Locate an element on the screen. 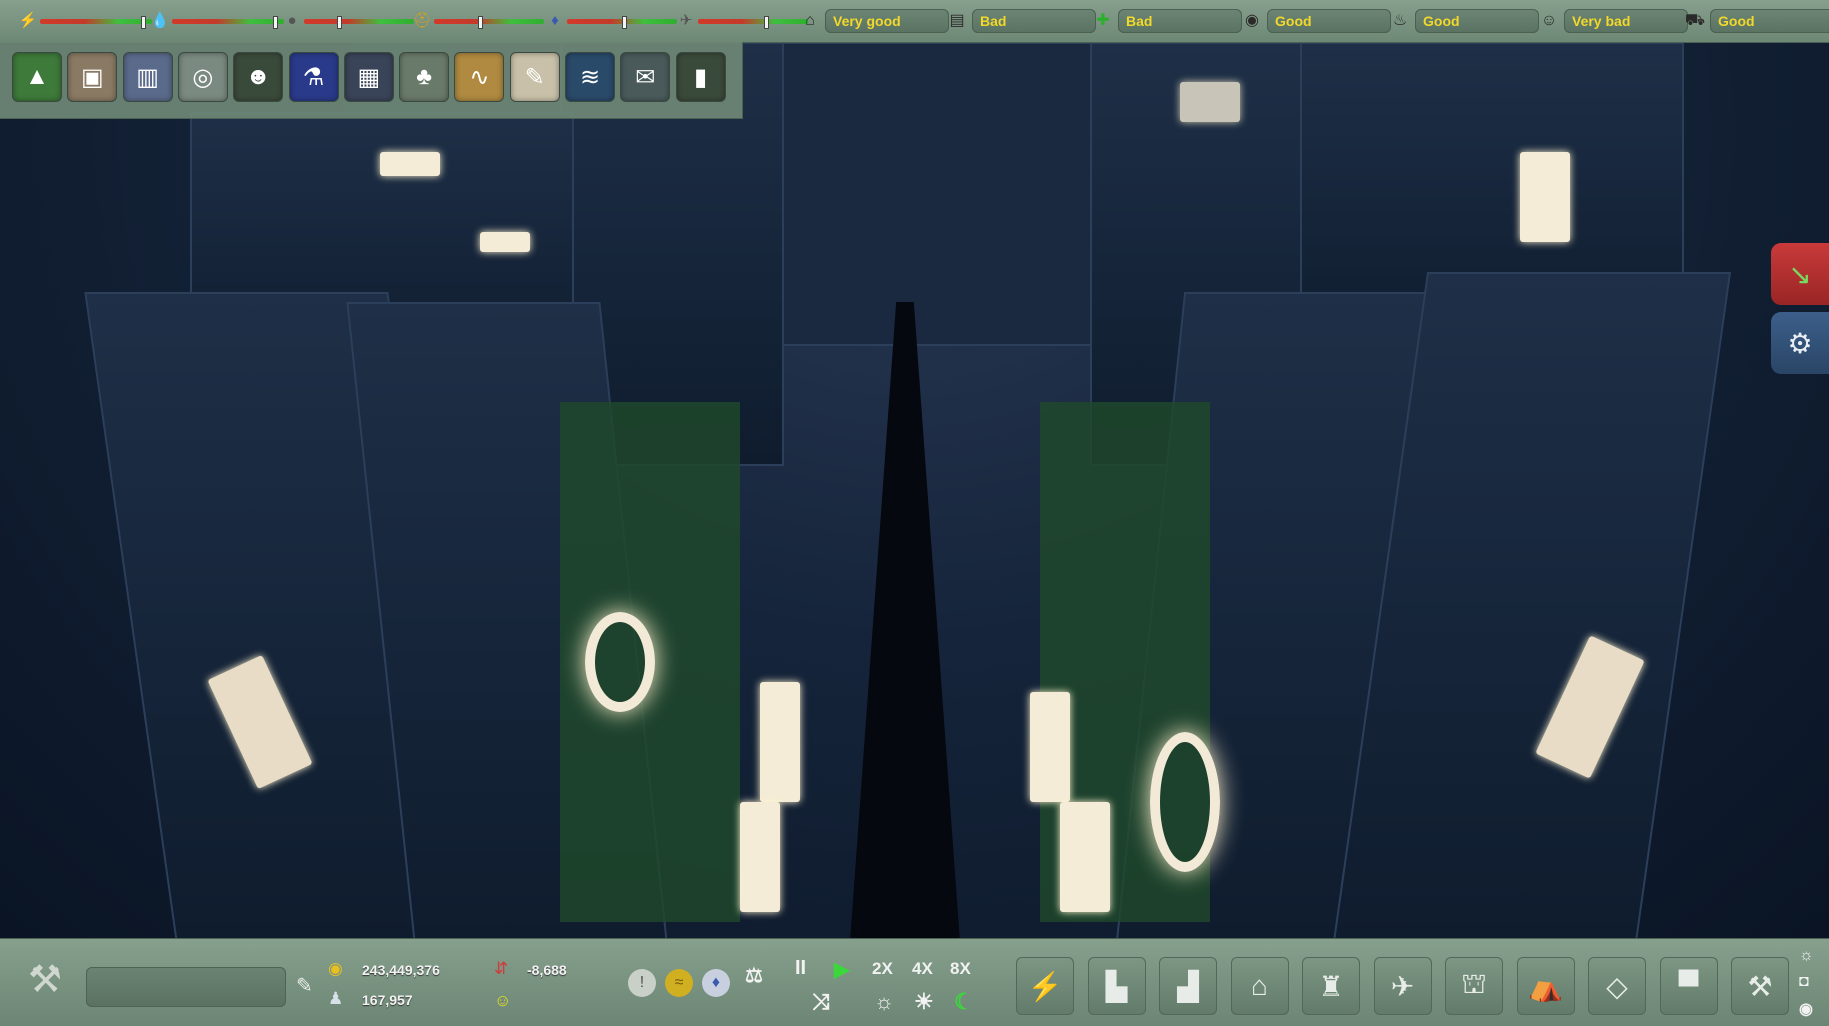 The height and width of the screenshot is (1026, 1829). tool-strip: ▲ ▣ ▥ ◎ ☻ ⚗ ▦ ♣ ∿ ✎ ≋ ✉ ▮ is located at coordinates (371, 80).